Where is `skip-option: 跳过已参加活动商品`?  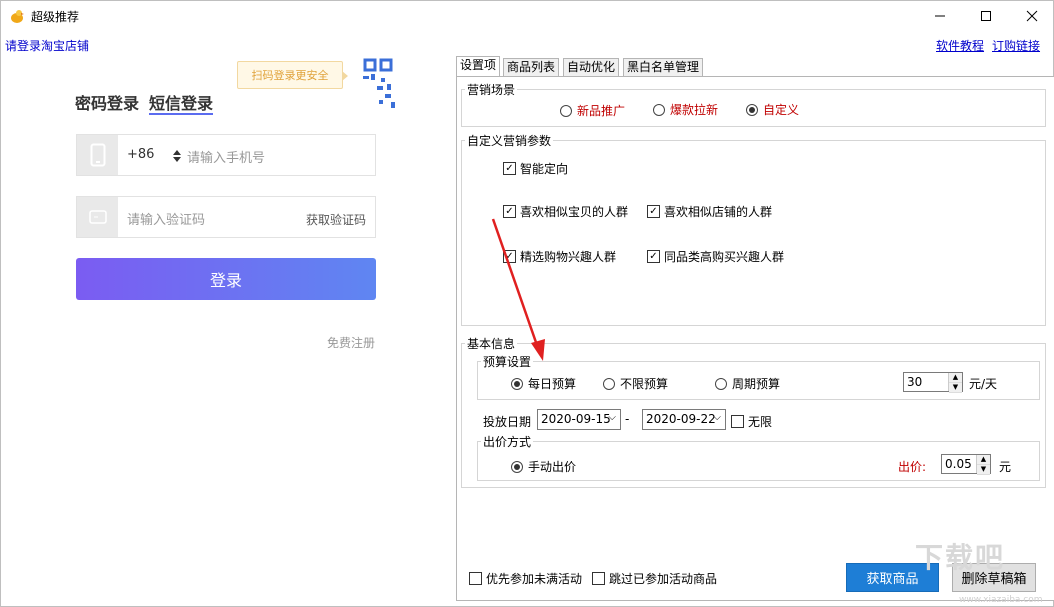 skip-option: 跳过已参加活动商品 is located at coordinates (654, 578).